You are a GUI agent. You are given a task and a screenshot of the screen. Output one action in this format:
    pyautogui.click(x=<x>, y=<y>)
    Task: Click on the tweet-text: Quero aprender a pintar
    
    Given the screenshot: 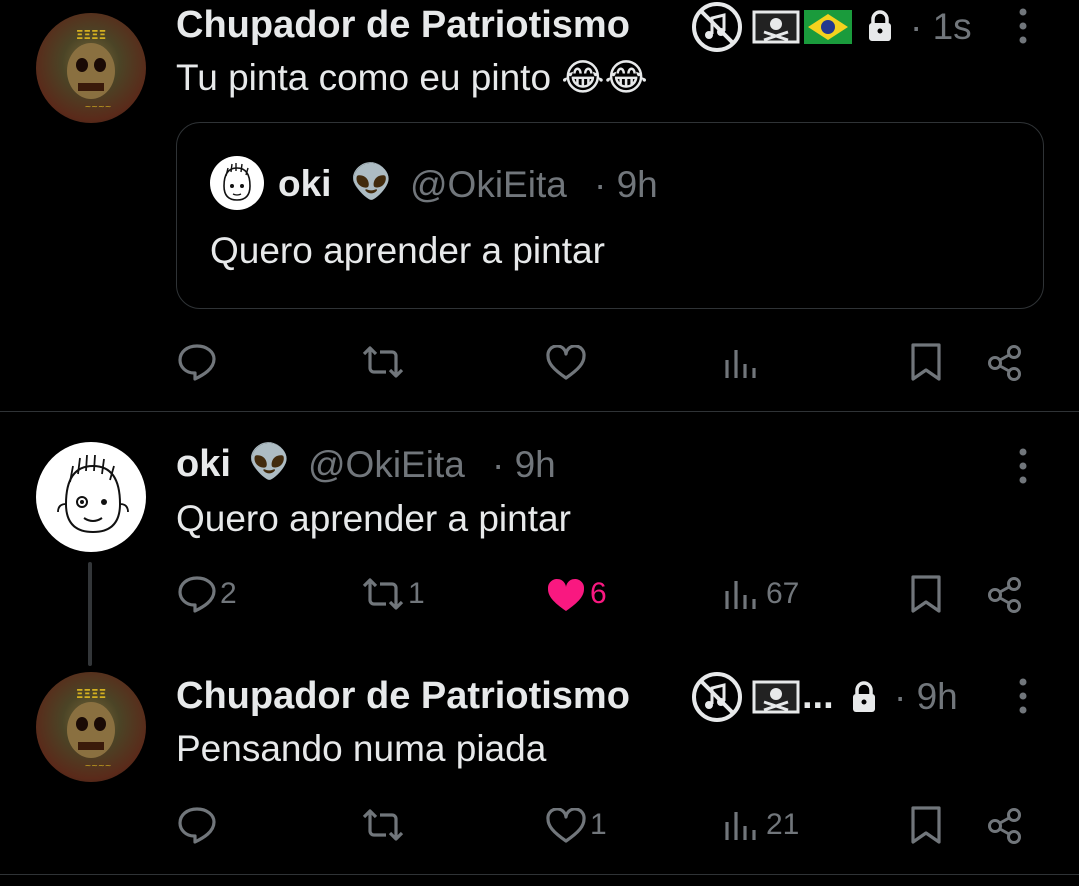 What is the action you would take?
    pyautogui.click(x=373, y=518)
    